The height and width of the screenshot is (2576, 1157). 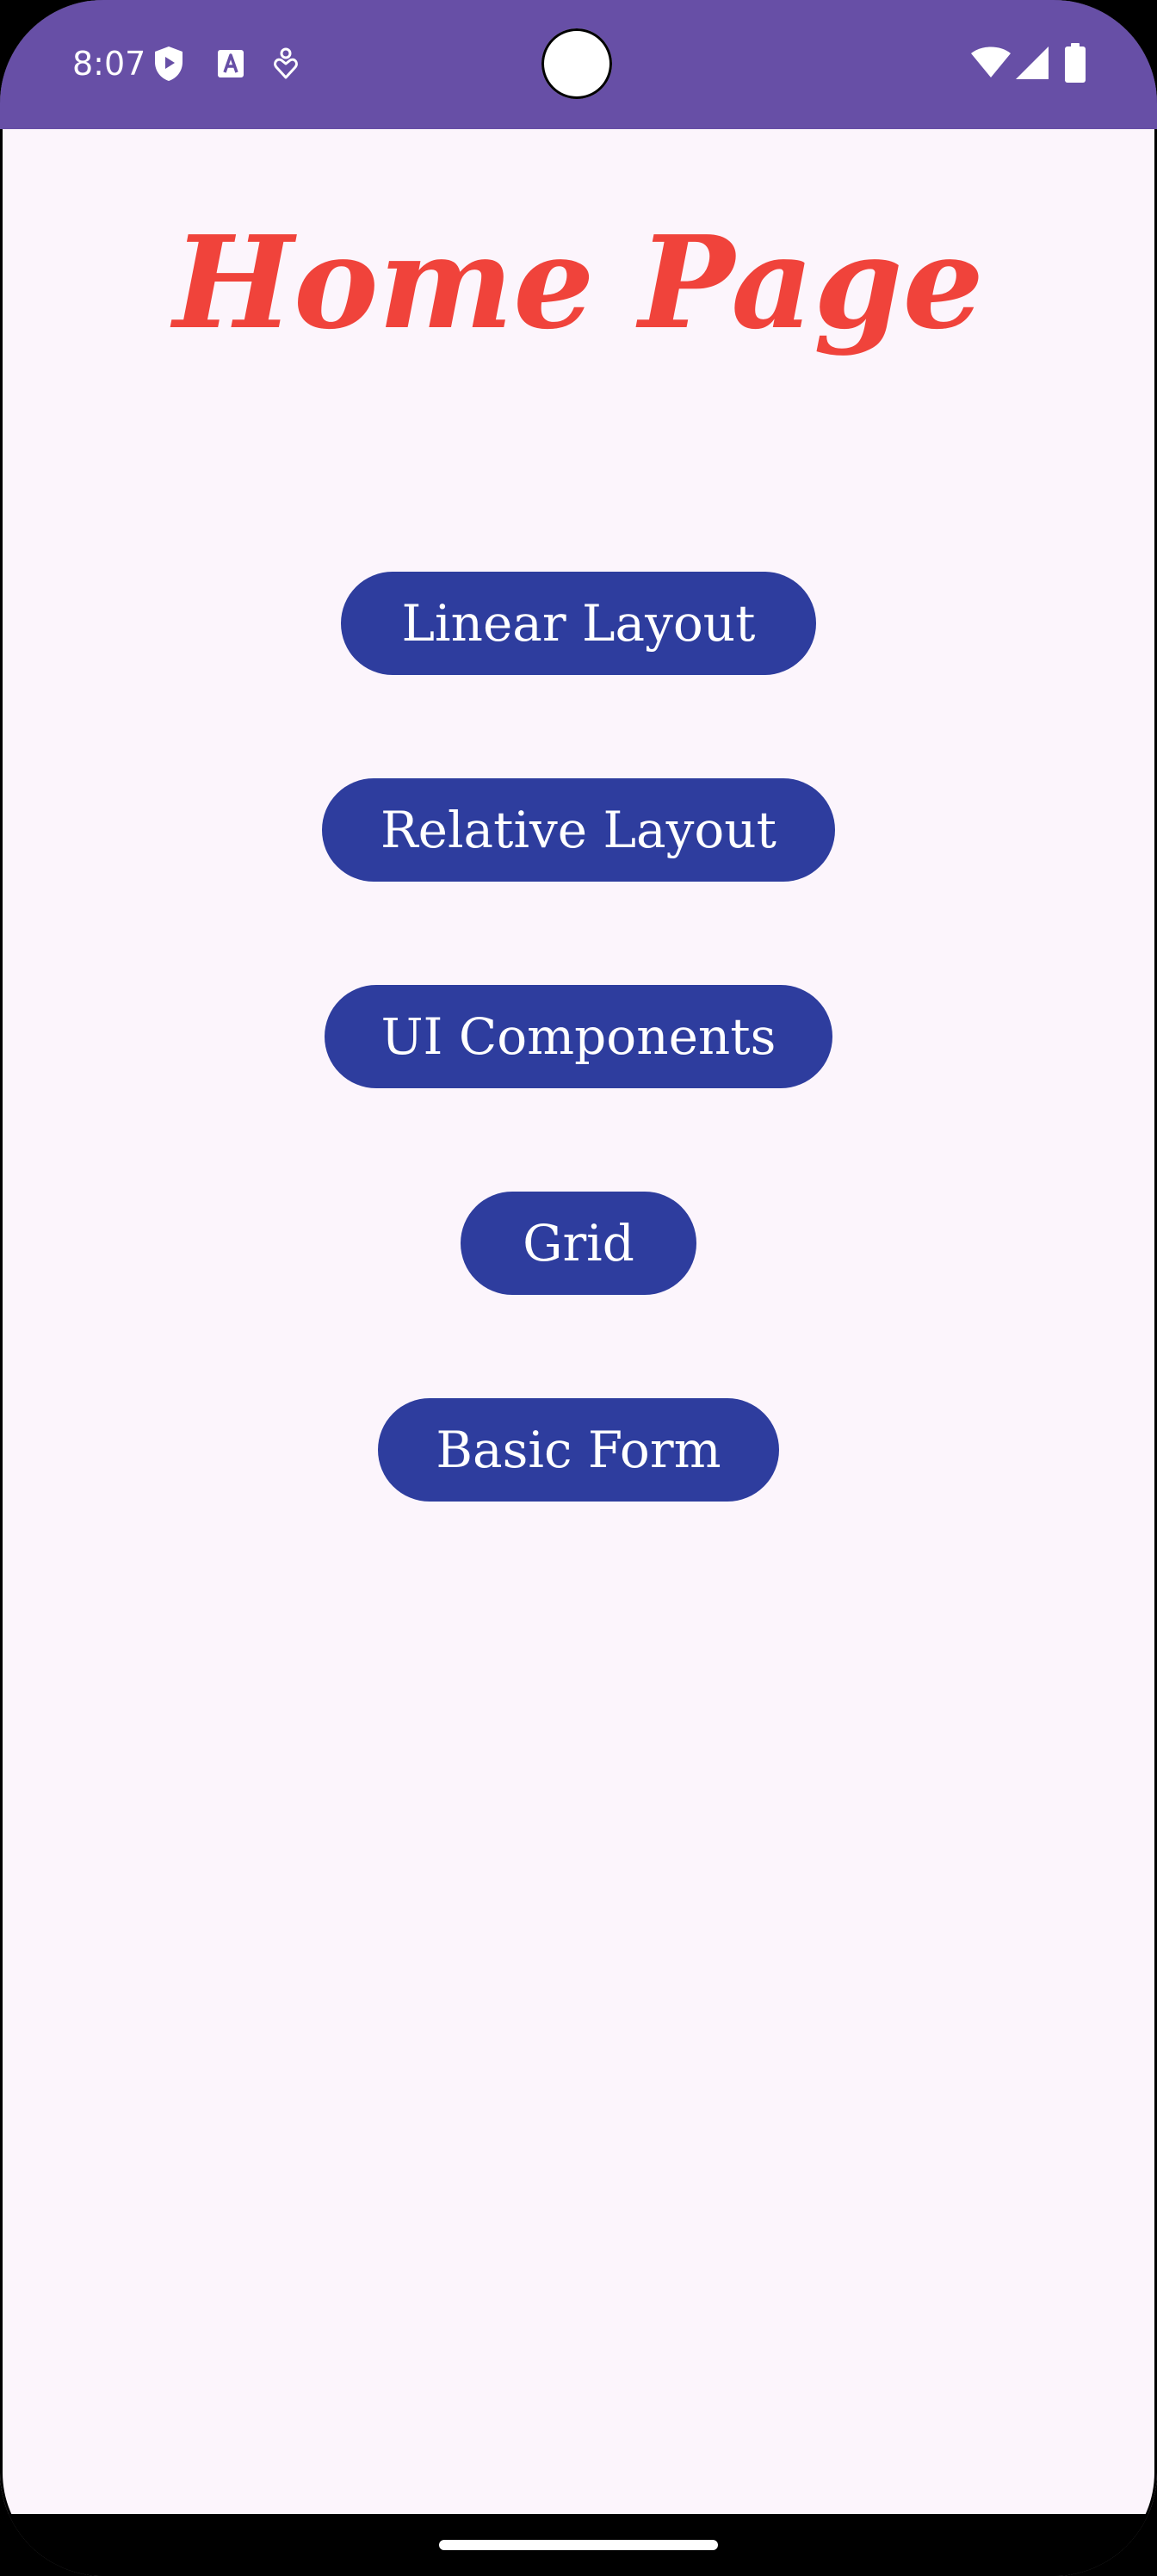 I want to click on wifi-icon, so click(x=991, y=62).